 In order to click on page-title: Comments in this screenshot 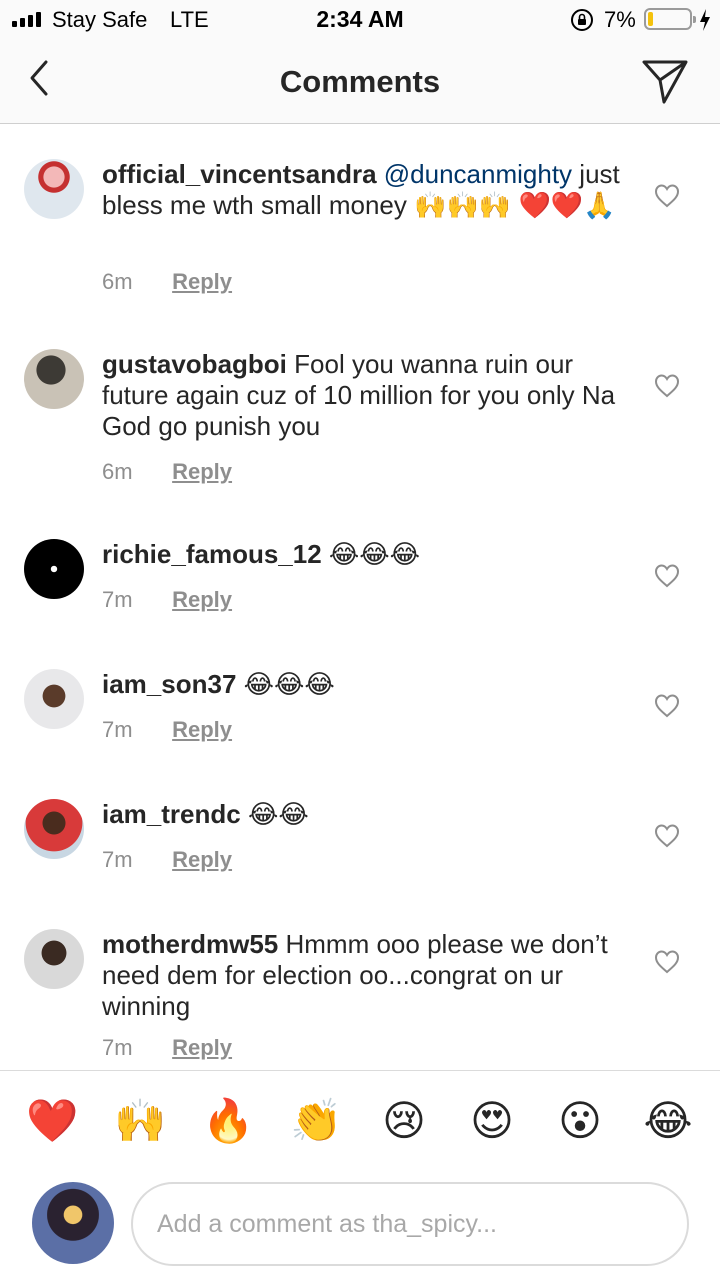, I will do `click(360, 81)`.